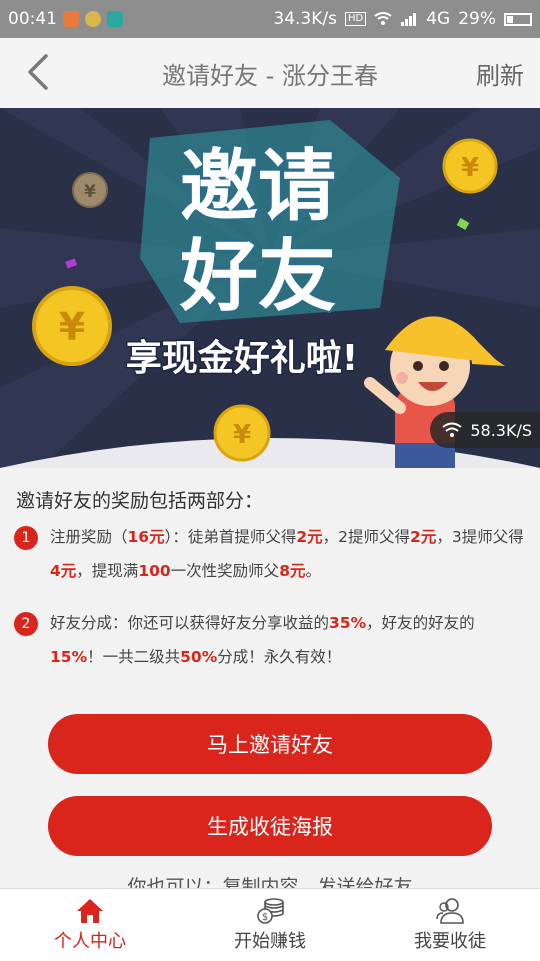 Image resolution: width=540 pixels, height=961 pixels. I want to click on status-time: 00:41, so click(32, 19).